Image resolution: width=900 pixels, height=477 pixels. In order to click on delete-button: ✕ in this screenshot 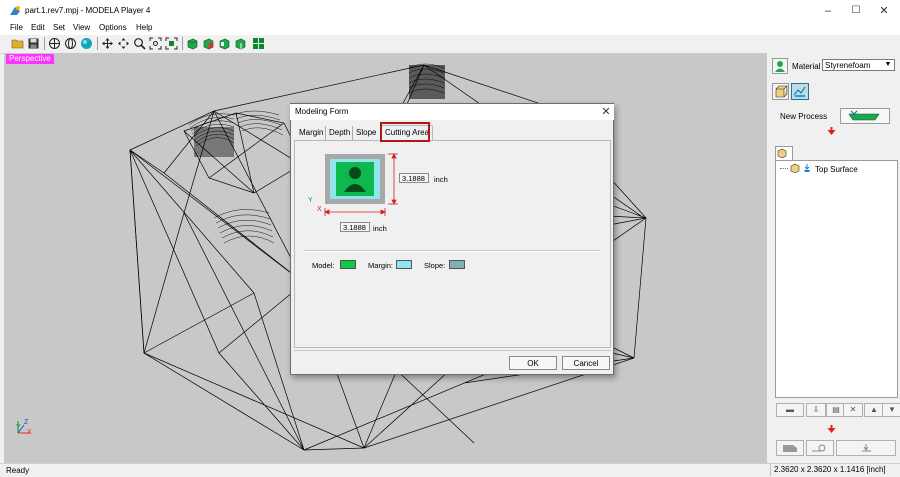, I will do `click(853, 410)`.